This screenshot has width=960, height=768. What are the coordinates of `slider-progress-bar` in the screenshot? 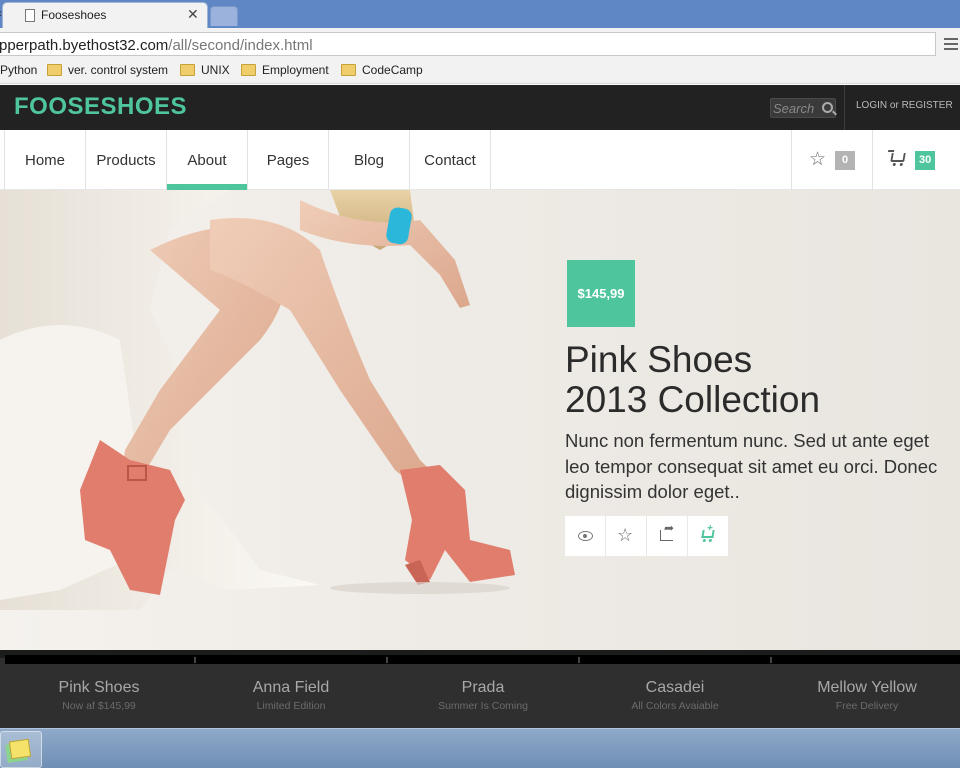 It's located at (482, 659).